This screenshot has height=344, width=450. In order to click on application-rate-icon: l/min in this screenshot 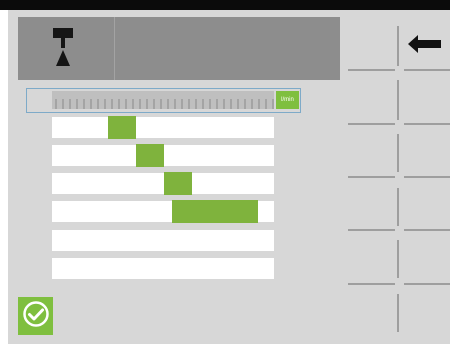, I will do `click(287, 100)`.